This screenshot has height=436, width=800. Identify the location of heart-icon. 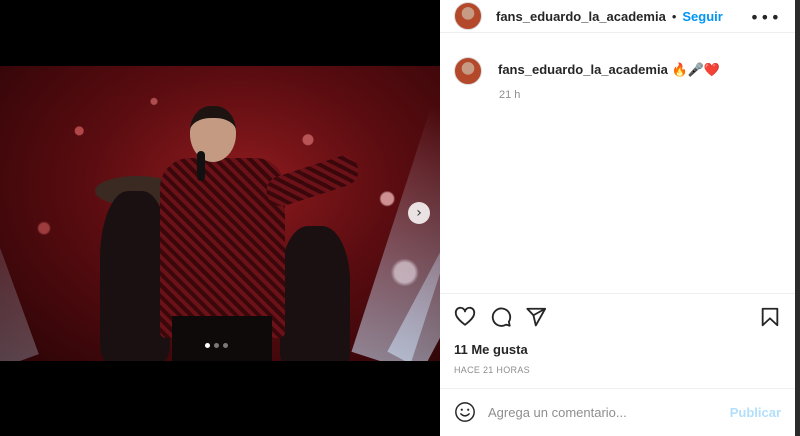
(465, 317).